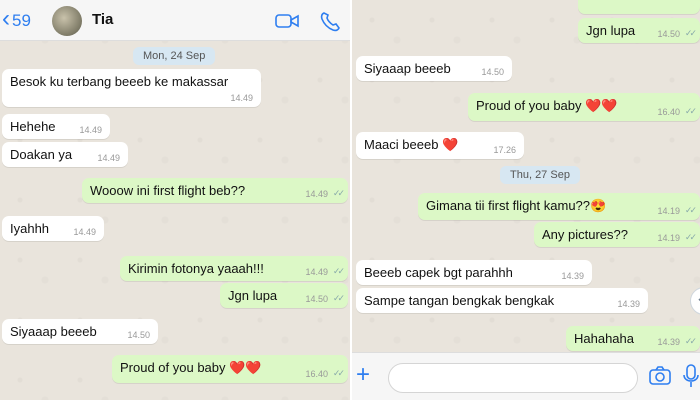  What do you see at coordinates (53, 228) in the screenshot?
I see `message-incoming: Iyahhh 14.49` at bounding box center [53, 228].